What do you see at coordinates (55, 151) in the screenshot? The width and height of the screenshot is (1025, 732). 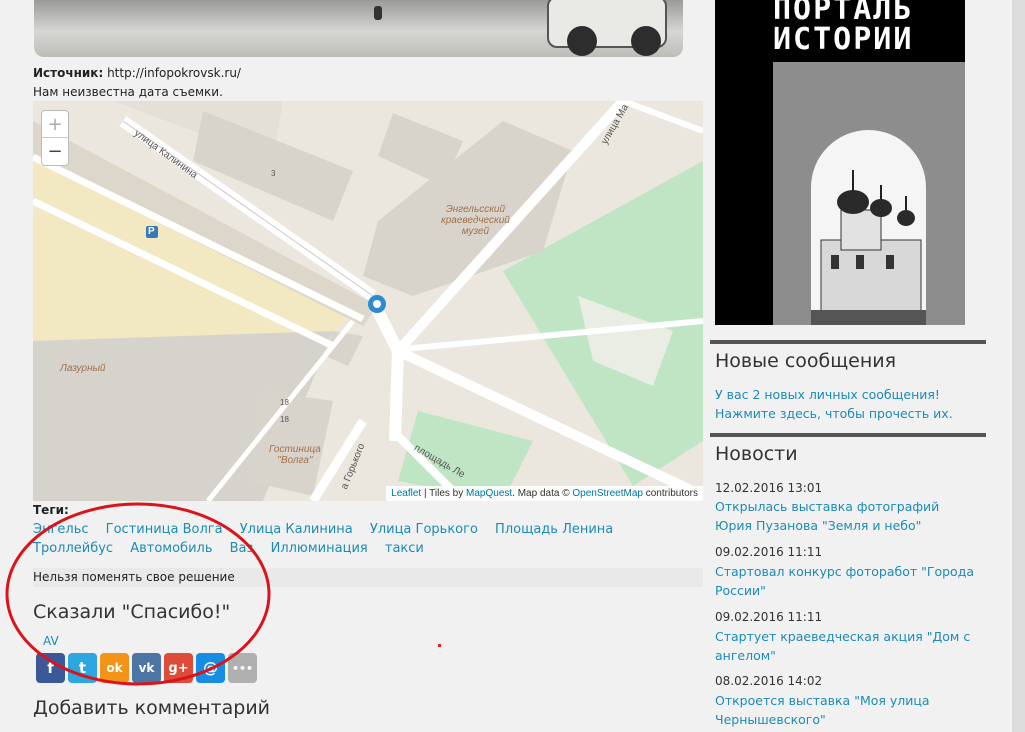 I see `zoom-out-button: −` at bounding box center [55, 151].